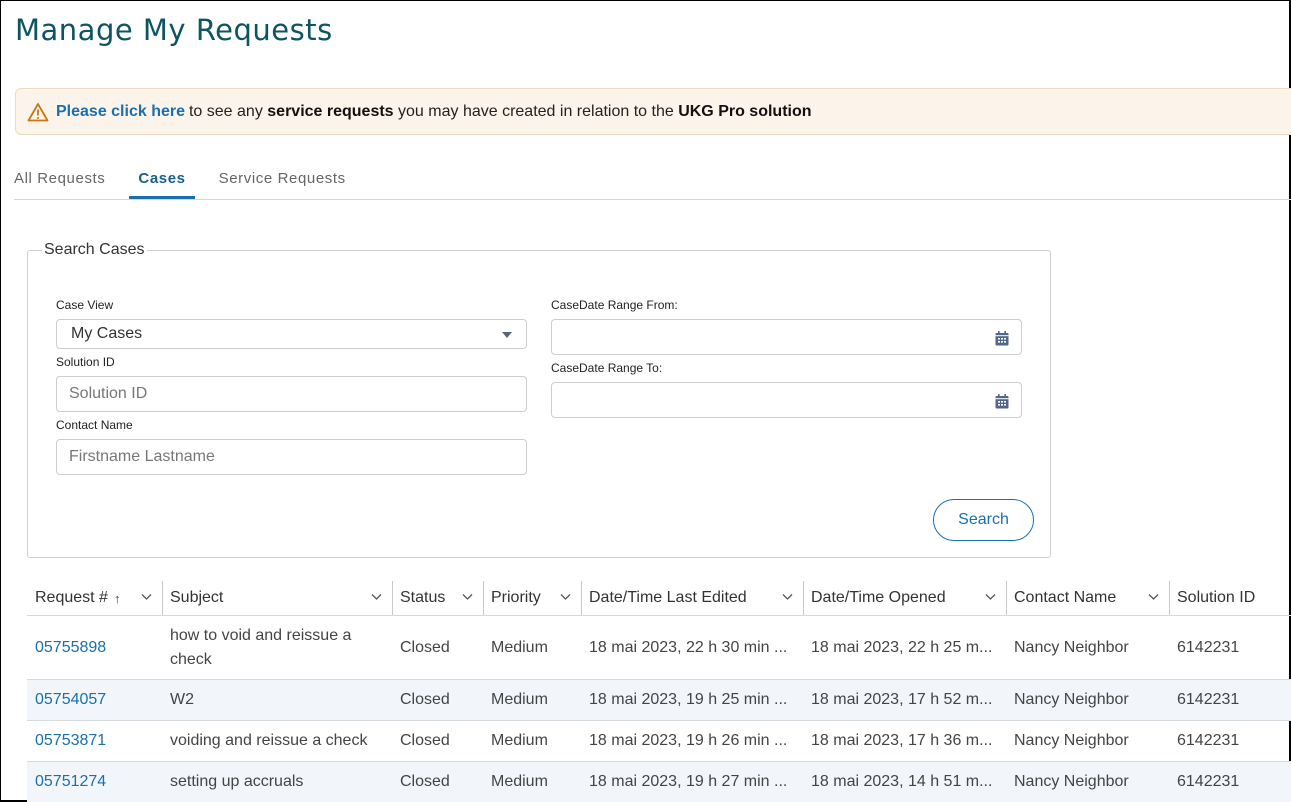 The height and width of the screenshot is (802, 1291). Describe the element at coordinates (1216, 597) in the screenshot. I see `column-label: Solution ID` at that location.